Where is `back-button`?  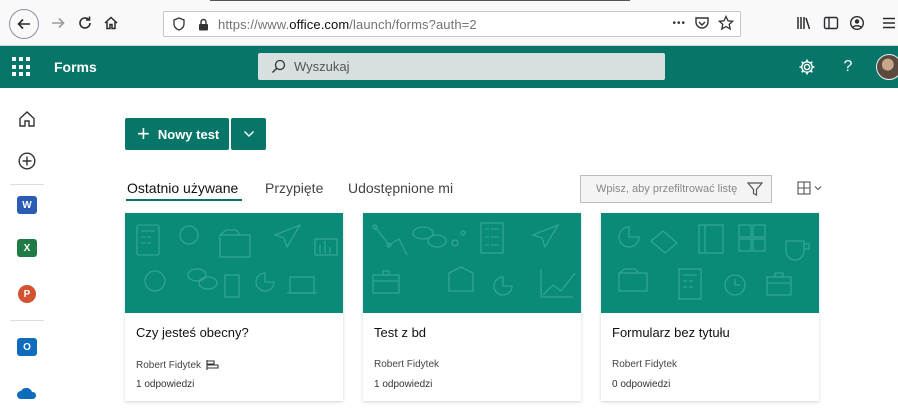 back-button is located at coordinates (24, 24).